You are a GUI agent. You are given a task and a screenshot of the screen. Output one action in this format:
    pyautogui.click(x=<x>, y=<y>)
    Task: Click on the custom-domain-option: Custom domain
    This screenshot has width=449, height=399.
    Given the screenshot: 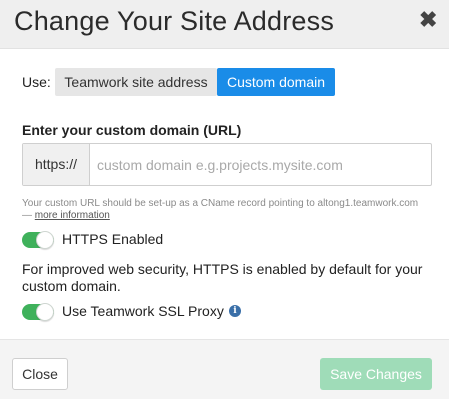 What is the action you would take?
    pyautogui.click(x=276, y=82)
    